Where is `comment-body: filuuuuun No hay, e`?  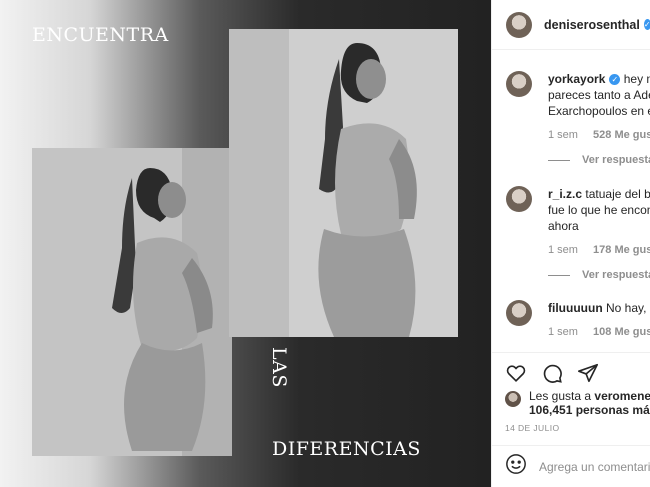 comment-body: filuuuuun No hay, e is located at coordinates (599, 308).